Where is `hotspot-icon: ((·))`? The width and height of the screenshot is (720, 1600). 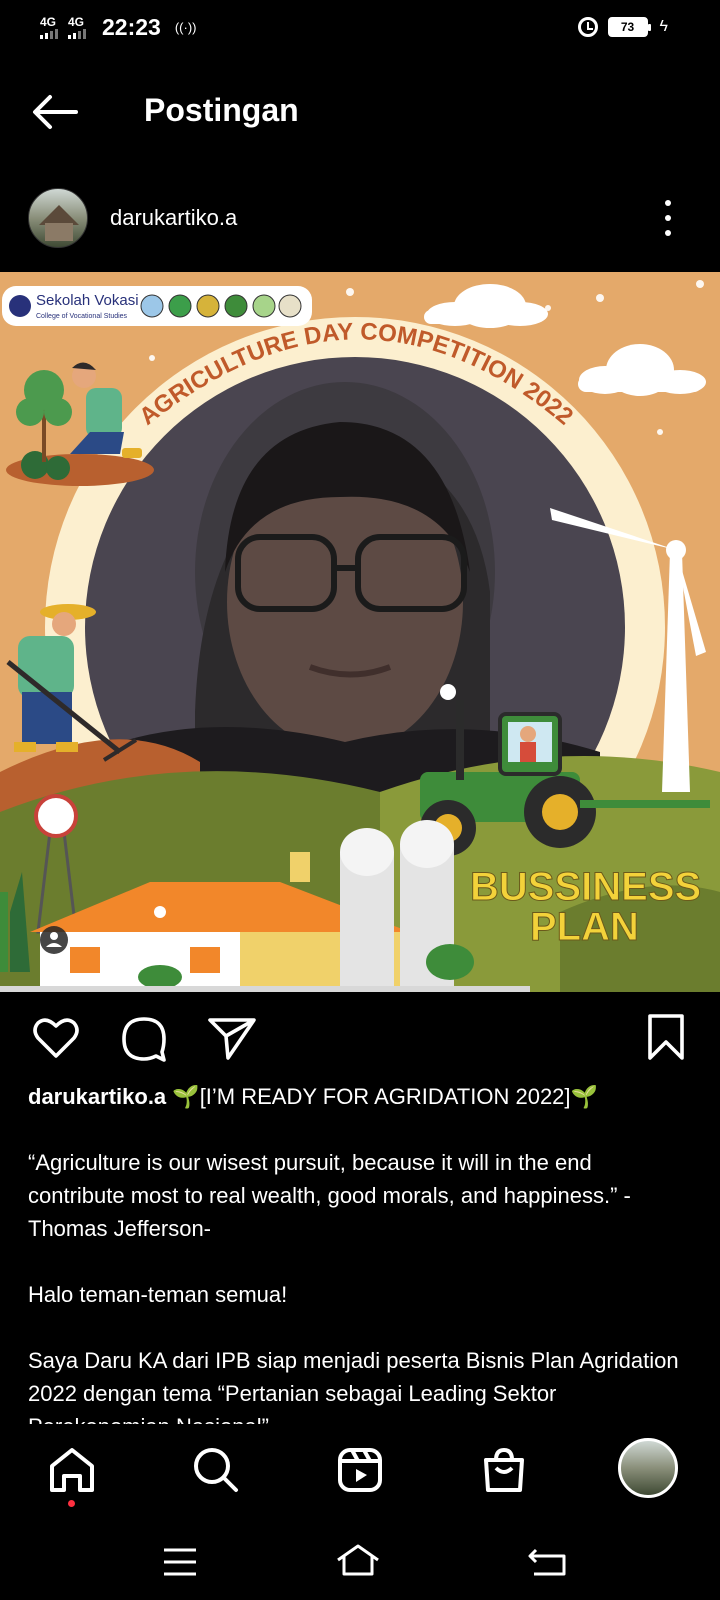
hotspot-icon: ((·)) is located at coordinates (185, 27).